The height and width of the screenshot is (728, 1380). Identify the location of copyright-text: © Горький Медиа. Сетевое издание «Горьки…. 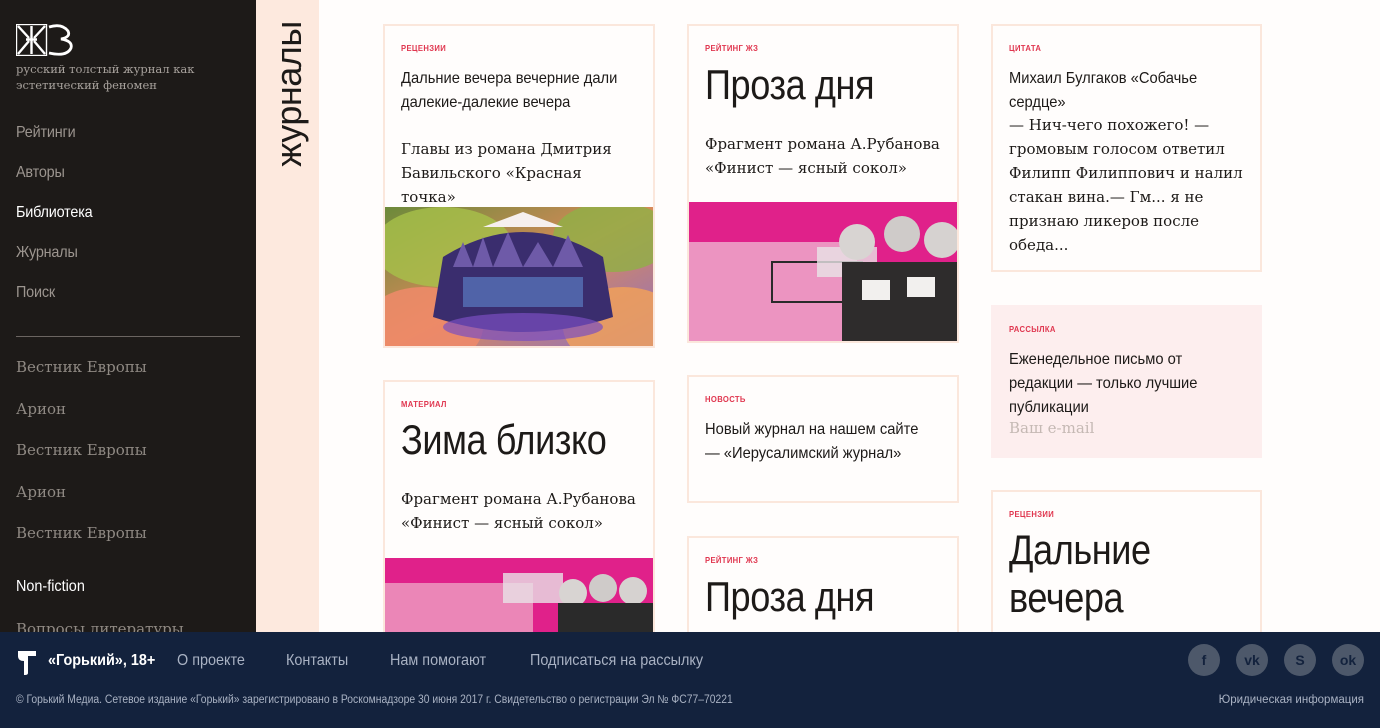
(374, 700).